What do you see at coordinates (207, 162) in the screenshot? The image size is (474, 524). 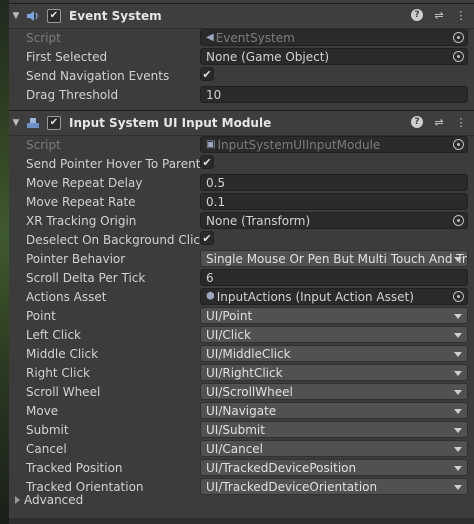 I see `hover-parent-checkbox: ✔` at bounding box center [207, 162].